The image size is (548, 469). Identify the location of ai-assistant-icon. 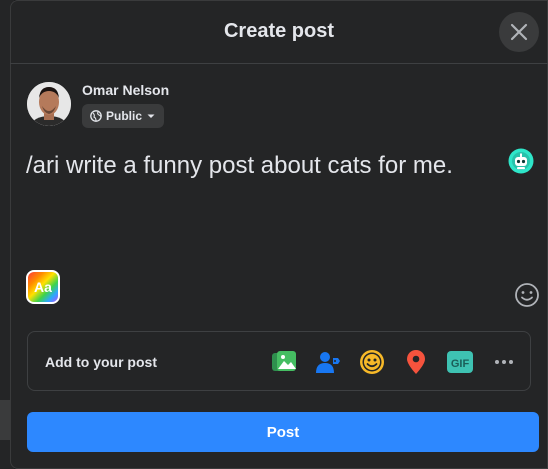
(521, 161).